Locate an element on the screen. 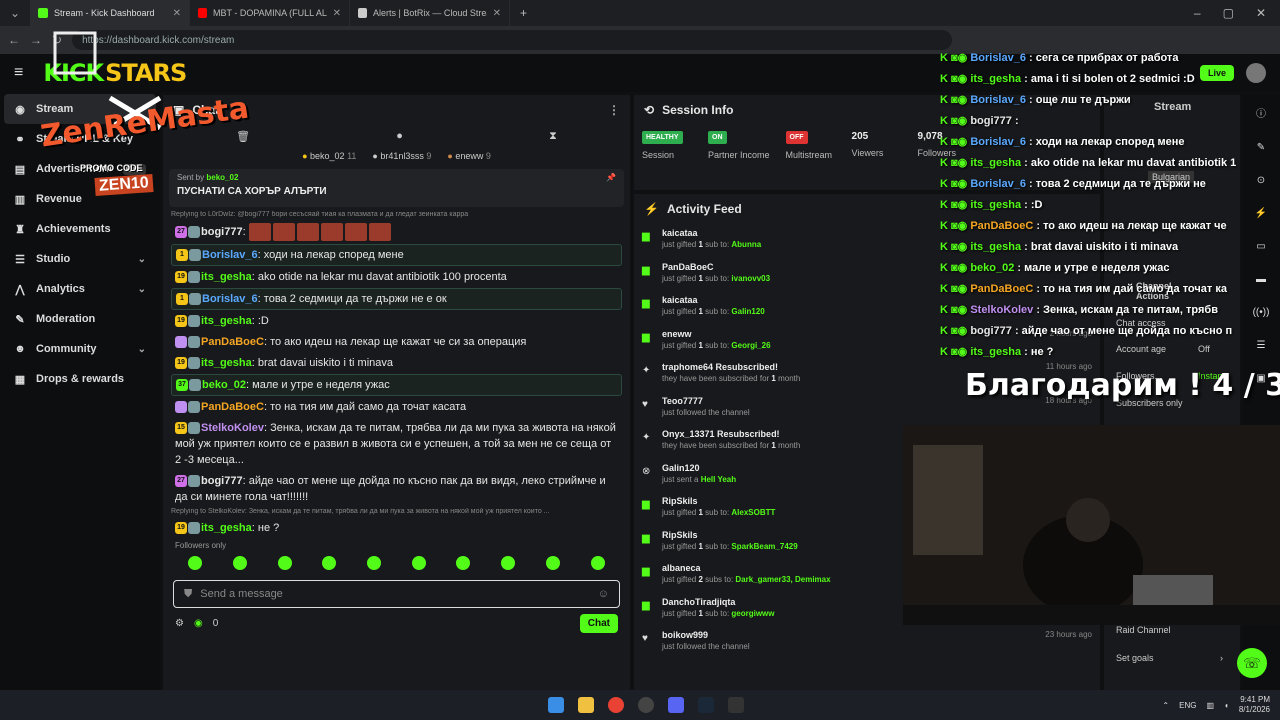  chat-username: beko_02 is located at coordinates (224, 385).